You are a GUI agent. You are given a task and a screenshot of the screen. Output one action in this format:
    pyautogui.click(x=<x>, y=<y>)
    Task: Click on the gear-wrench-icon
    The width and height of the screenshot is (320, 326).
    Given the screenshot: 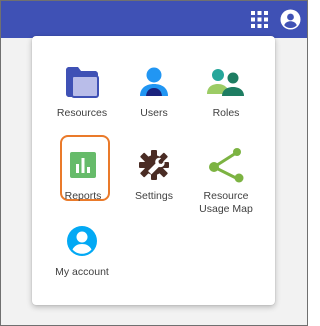 What is the action you would take?
    pyautogui.click(x=154, y=165)
    